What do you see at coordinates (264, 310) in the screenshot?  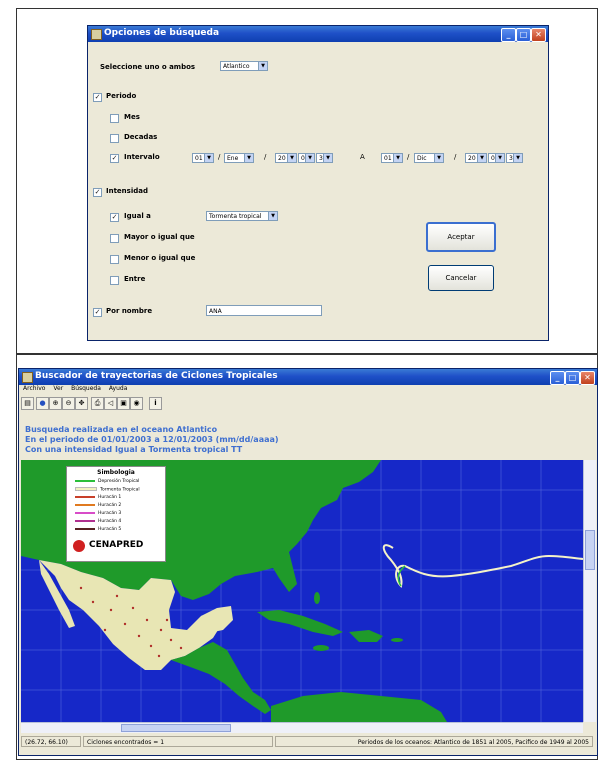 I see `name-input: ANA` at bounding box center [264, 310].